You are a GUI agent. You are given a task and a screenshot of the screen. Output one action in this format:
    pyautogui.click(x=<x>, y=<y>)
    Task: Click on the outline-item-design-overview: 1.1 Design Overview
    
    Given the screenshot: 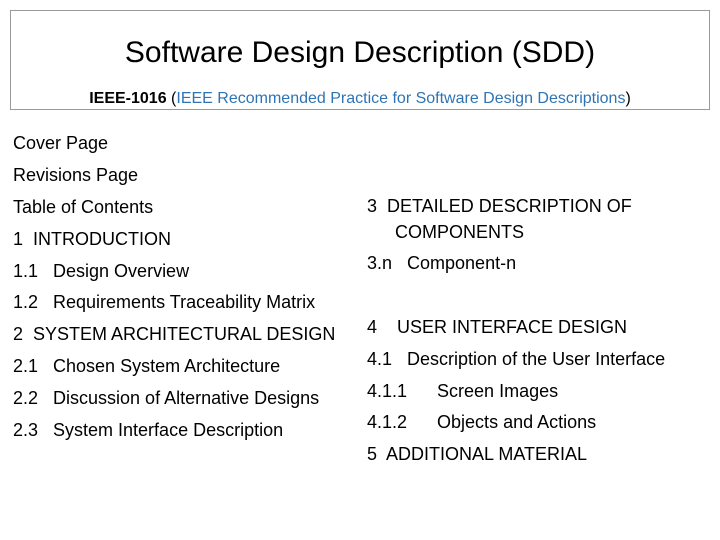 What is the action you would take?
    pyautogui.click(x=101, y=270)
    